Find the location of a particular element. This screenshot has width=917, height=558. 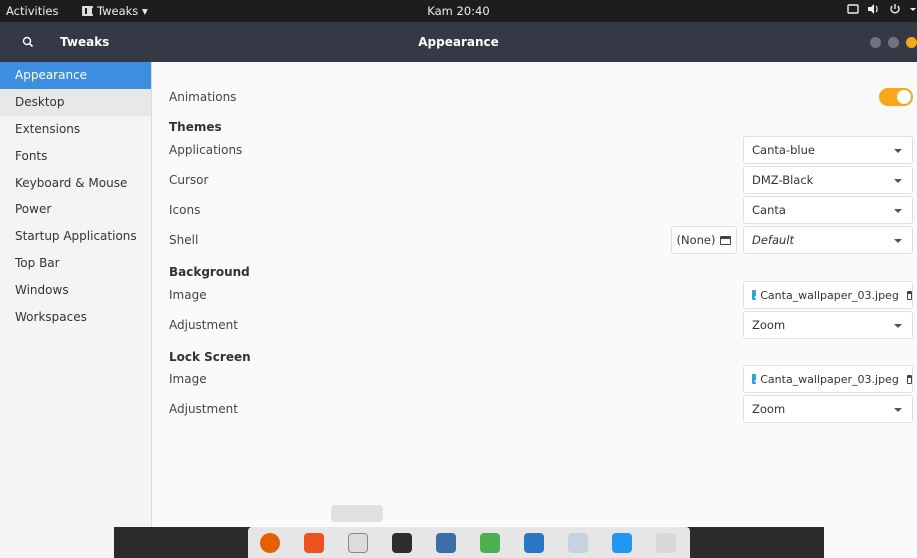

sidebar-item-startup-applications: Startup Applications is located at coordinates (75, 236).